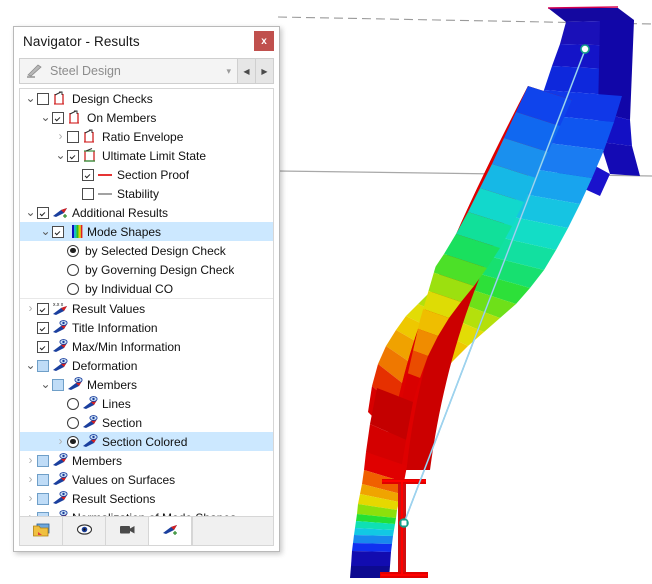  I want to click on tree-item-result-values: › x.x x Result Values, so click(146, 308).